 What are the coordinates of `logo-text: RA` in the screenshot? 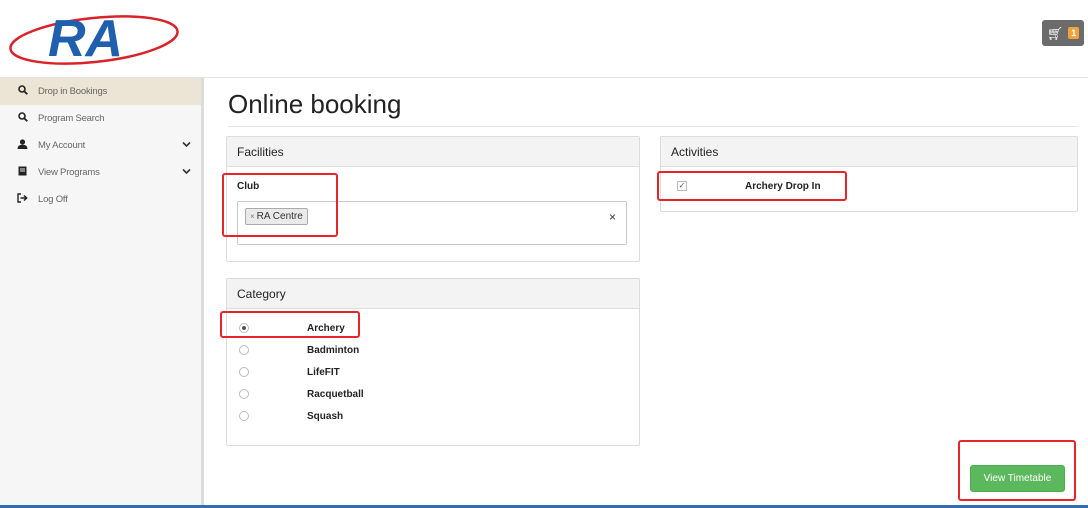 It's located at (85, 39).